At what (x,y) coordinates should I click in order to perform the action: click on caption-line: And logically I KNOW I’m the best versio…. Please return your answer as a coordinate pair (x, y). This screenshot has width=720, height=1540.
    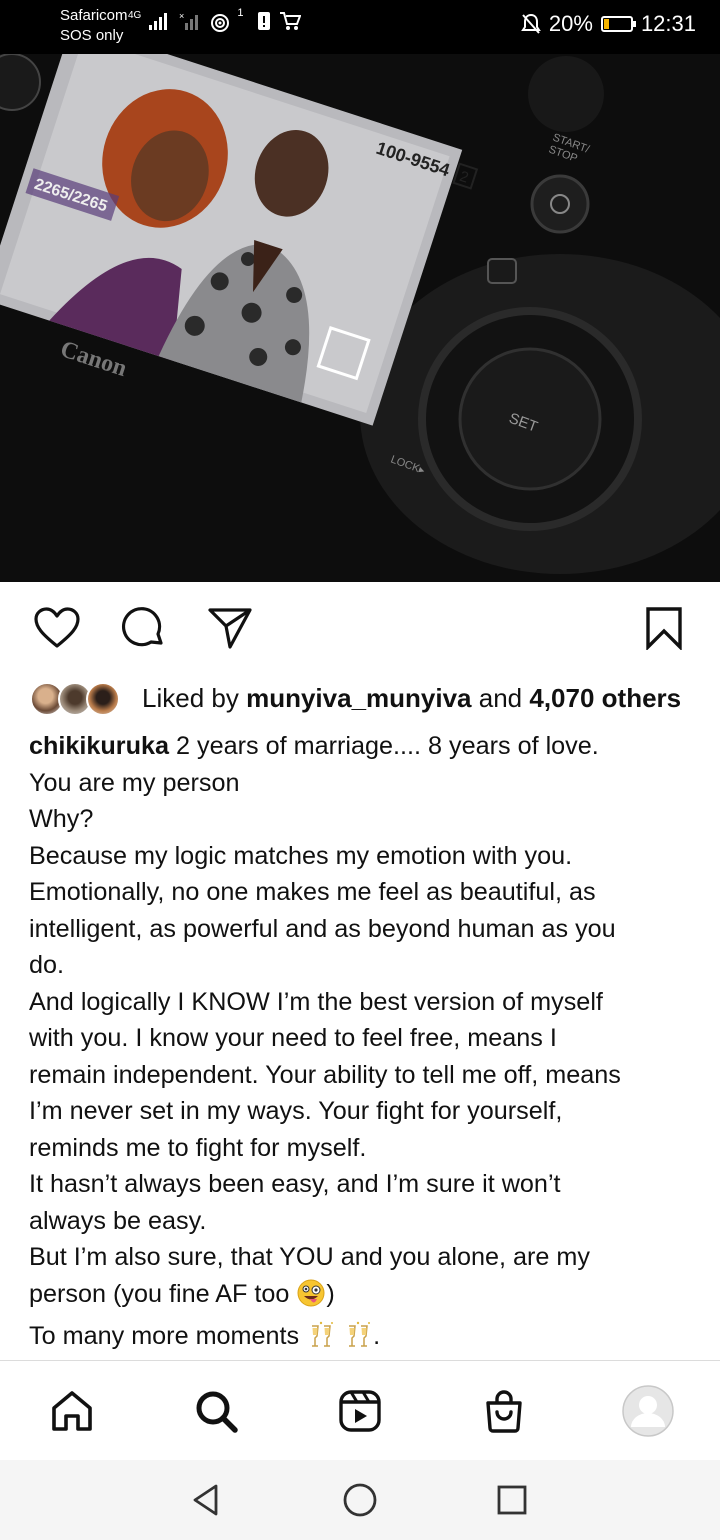
    Looking at the image, I should click on (316, 1001).